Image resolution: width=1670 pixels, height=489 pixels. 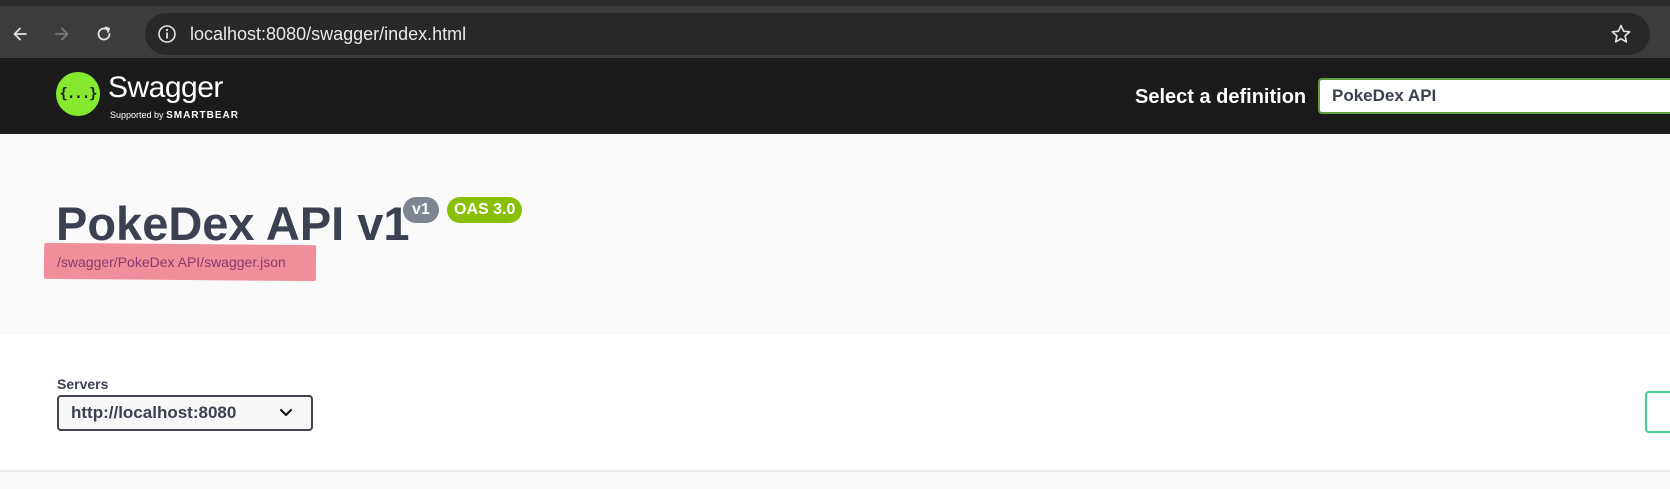 I want to click on supported-by-text: Supported by SMARTBEAR, so click(x=174, y=115).